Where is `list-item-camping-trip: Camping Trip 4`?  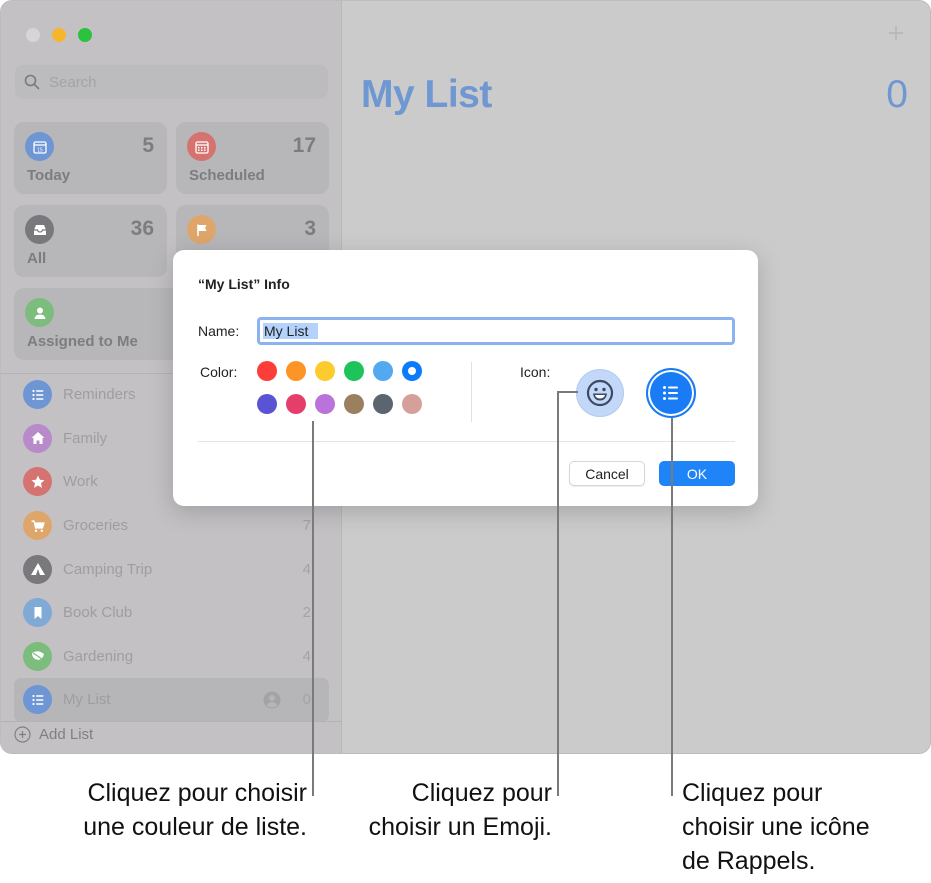
list-item-camping-trip: Camping Trip 4 is located at coordinates (171, 569).